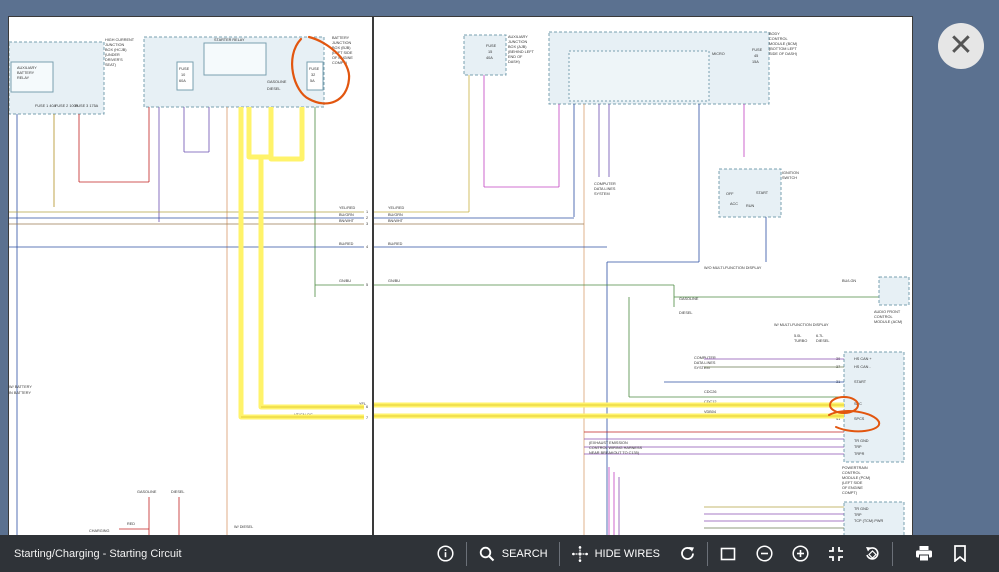 This screenshot has height=572, width=999. I want to click on svg-text: VDB04, so click(710, 412).